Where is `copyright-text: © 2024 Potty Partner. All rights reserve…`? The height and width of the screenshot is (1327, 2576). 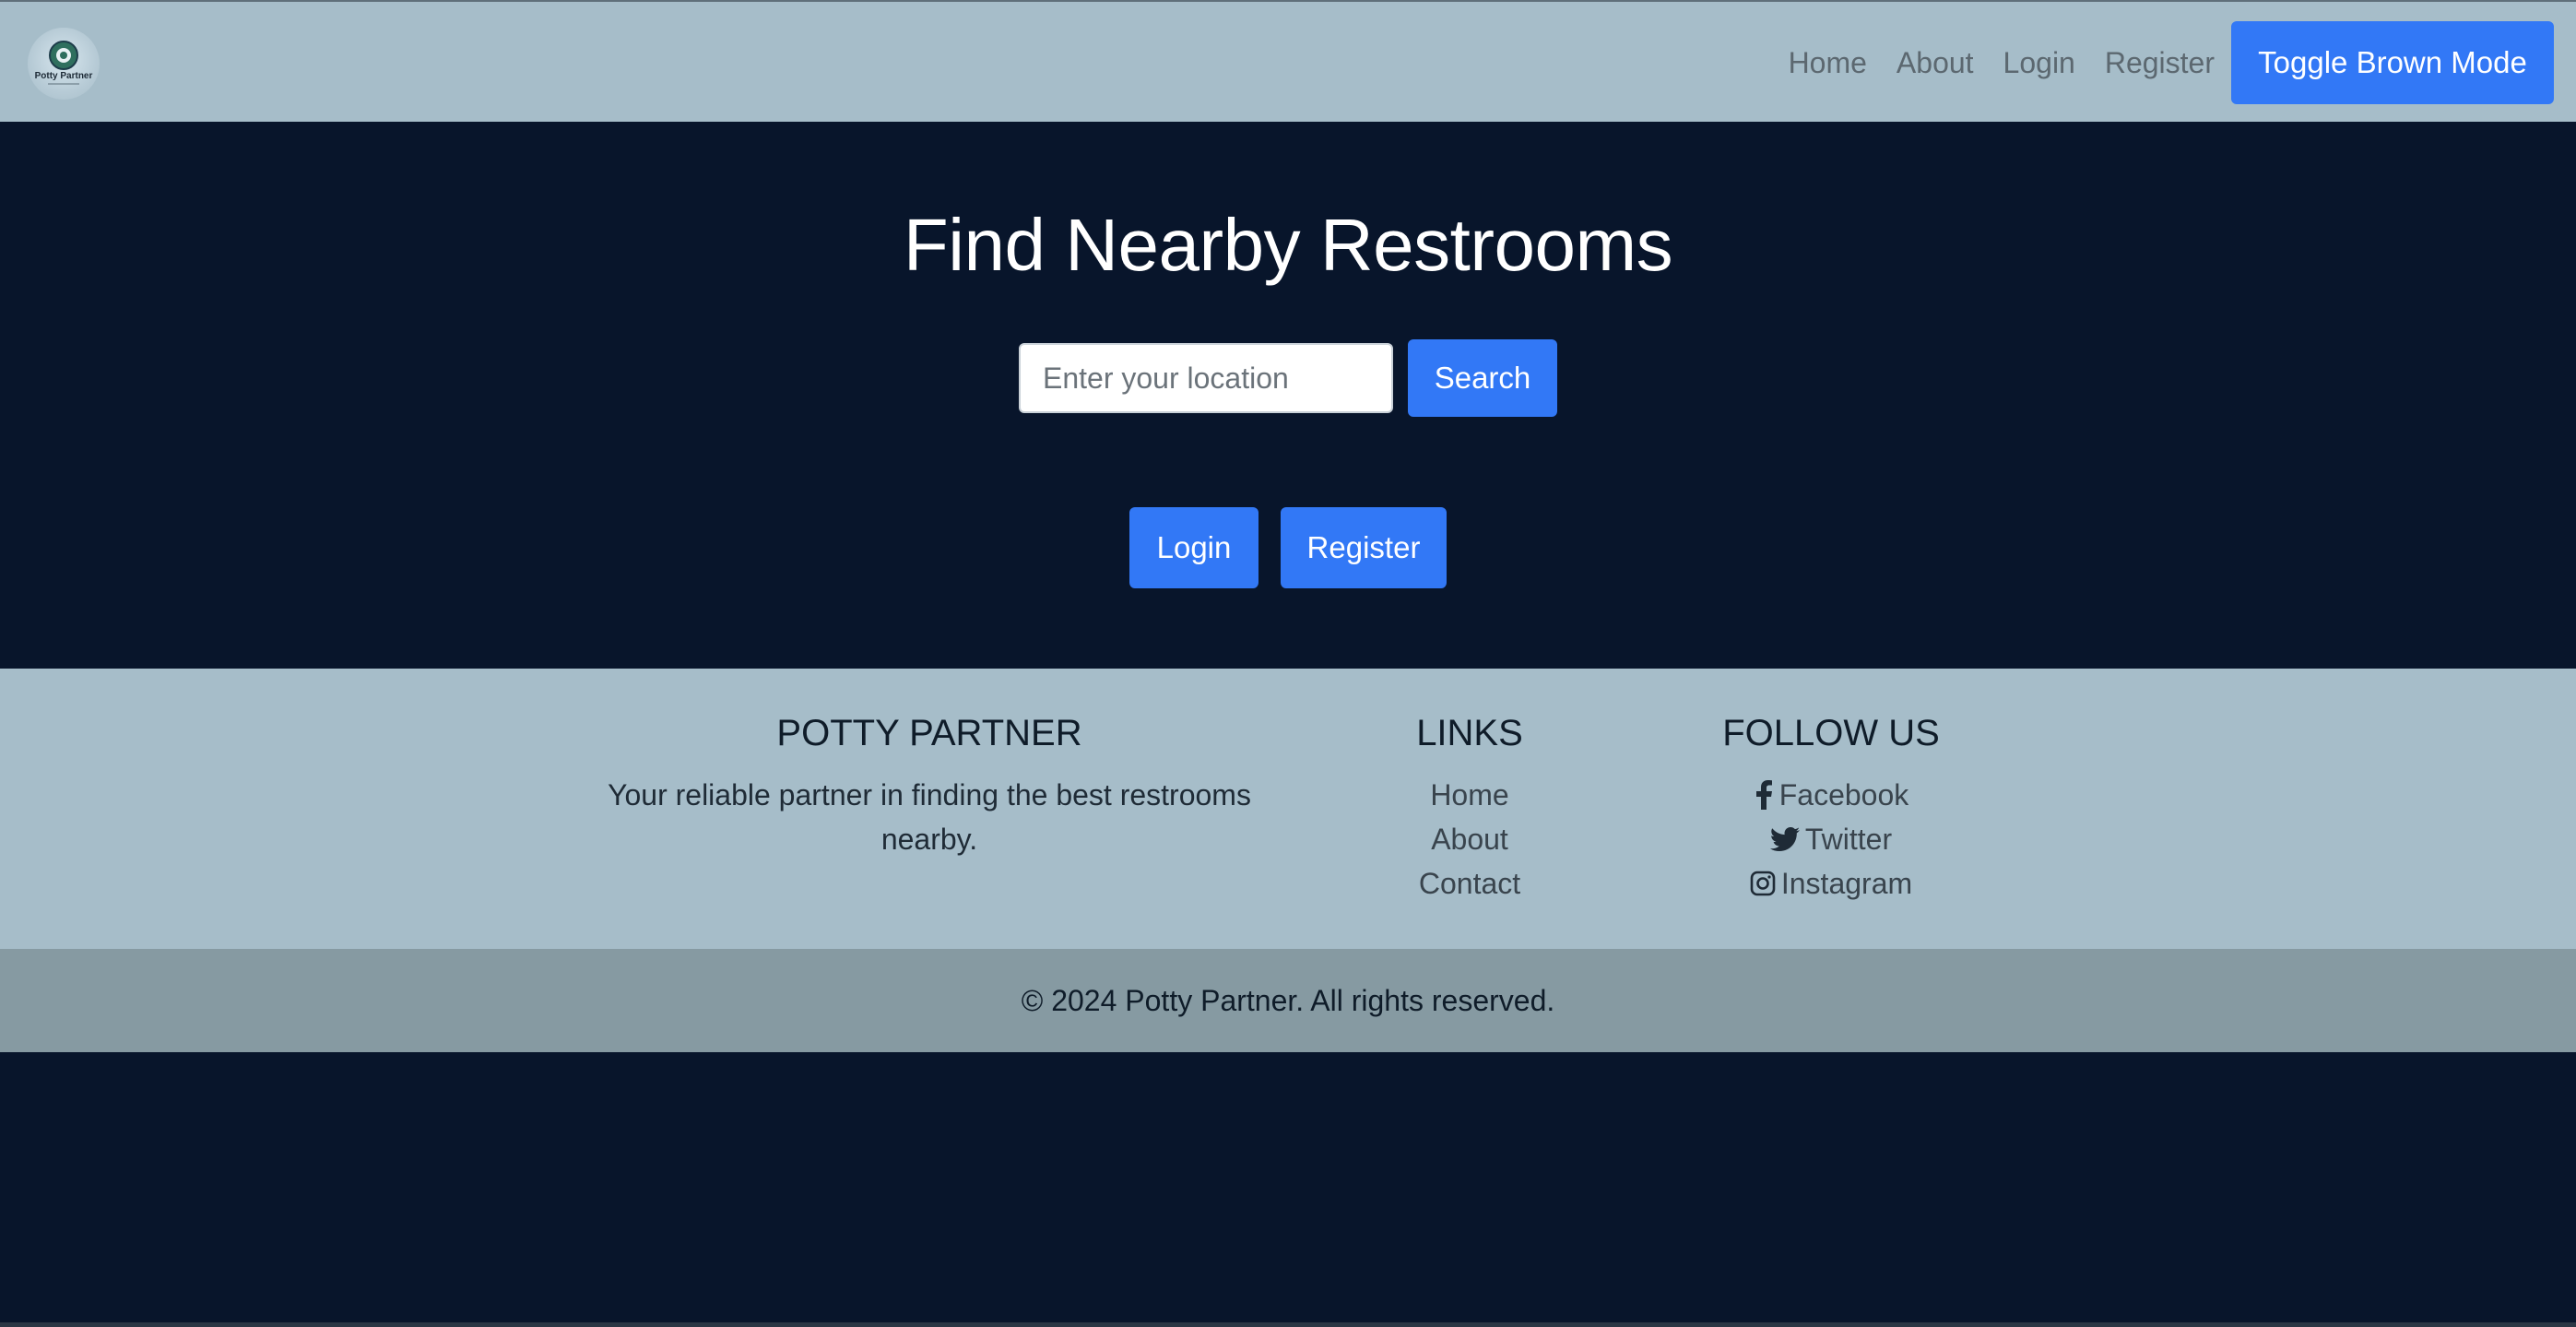
copyright-text: © 2024 Potty Partner. All rights reserve… is located at coordinates (1288, 1000).